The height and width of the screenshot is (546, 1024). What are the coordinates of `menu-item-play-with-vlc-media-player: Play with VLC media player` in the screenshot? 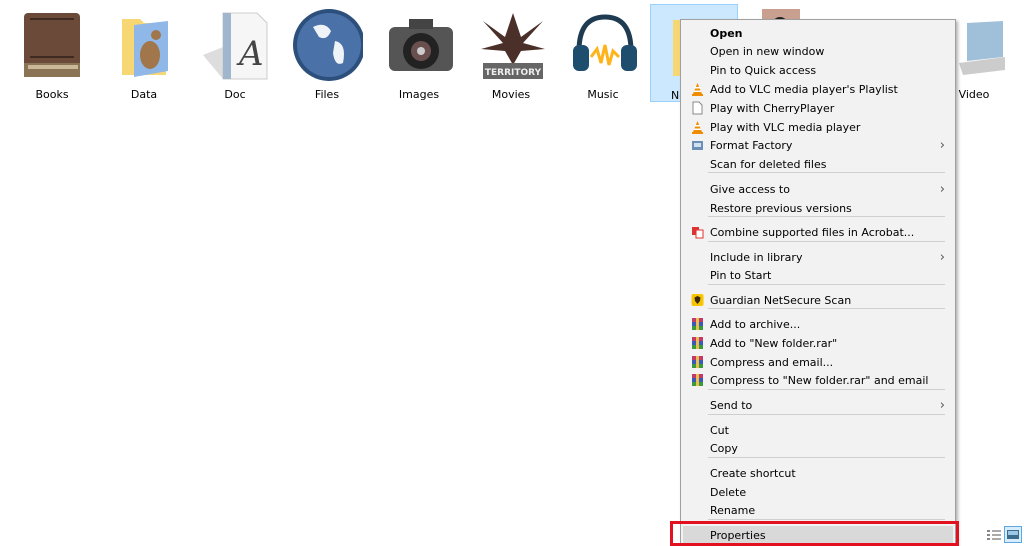 It's located at (818, 127).